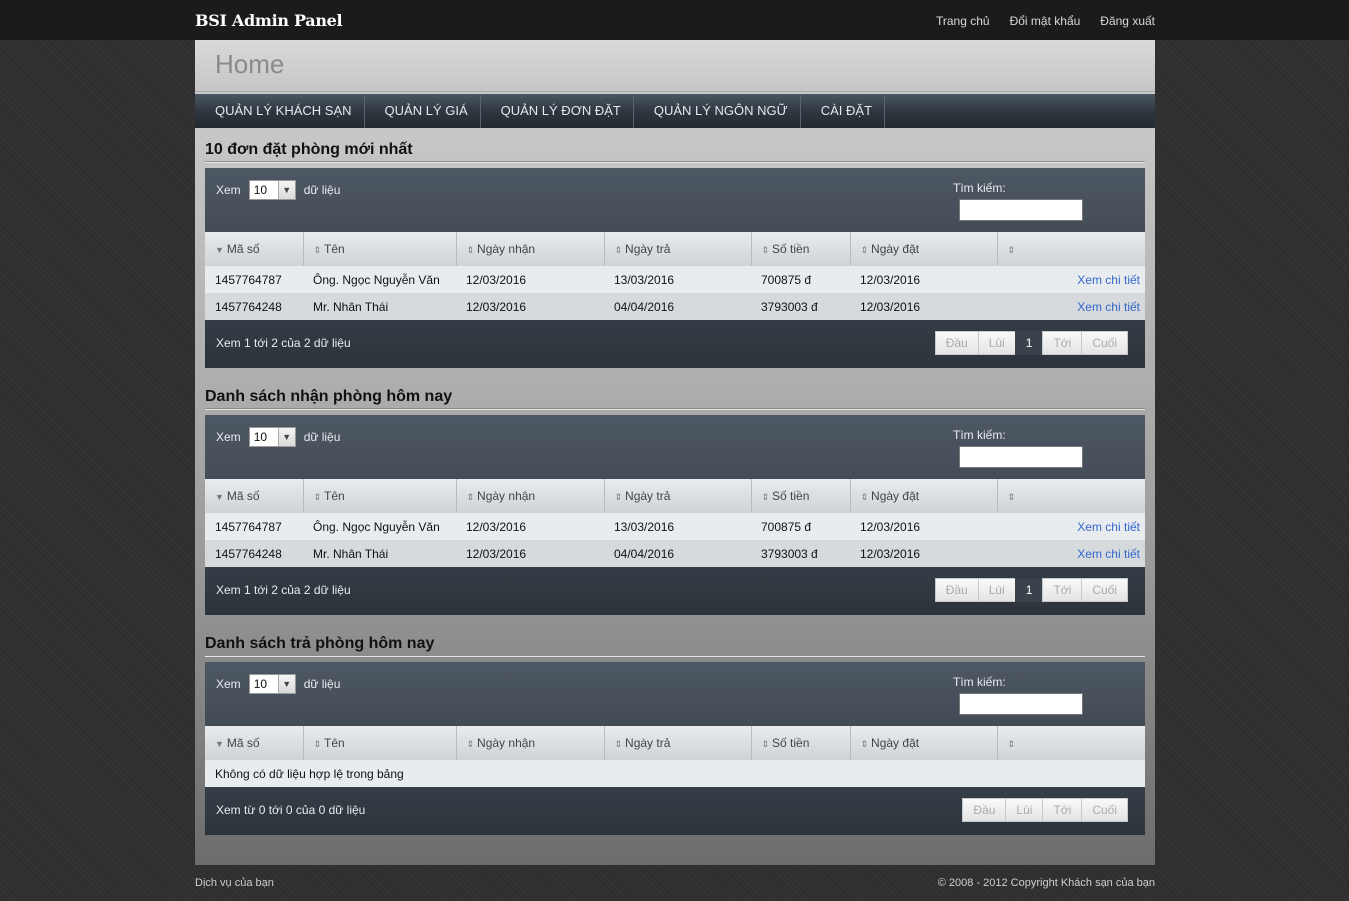  I want to click on section-title: 10 đơn đặt phòng mới nhất, so click(675, 150).